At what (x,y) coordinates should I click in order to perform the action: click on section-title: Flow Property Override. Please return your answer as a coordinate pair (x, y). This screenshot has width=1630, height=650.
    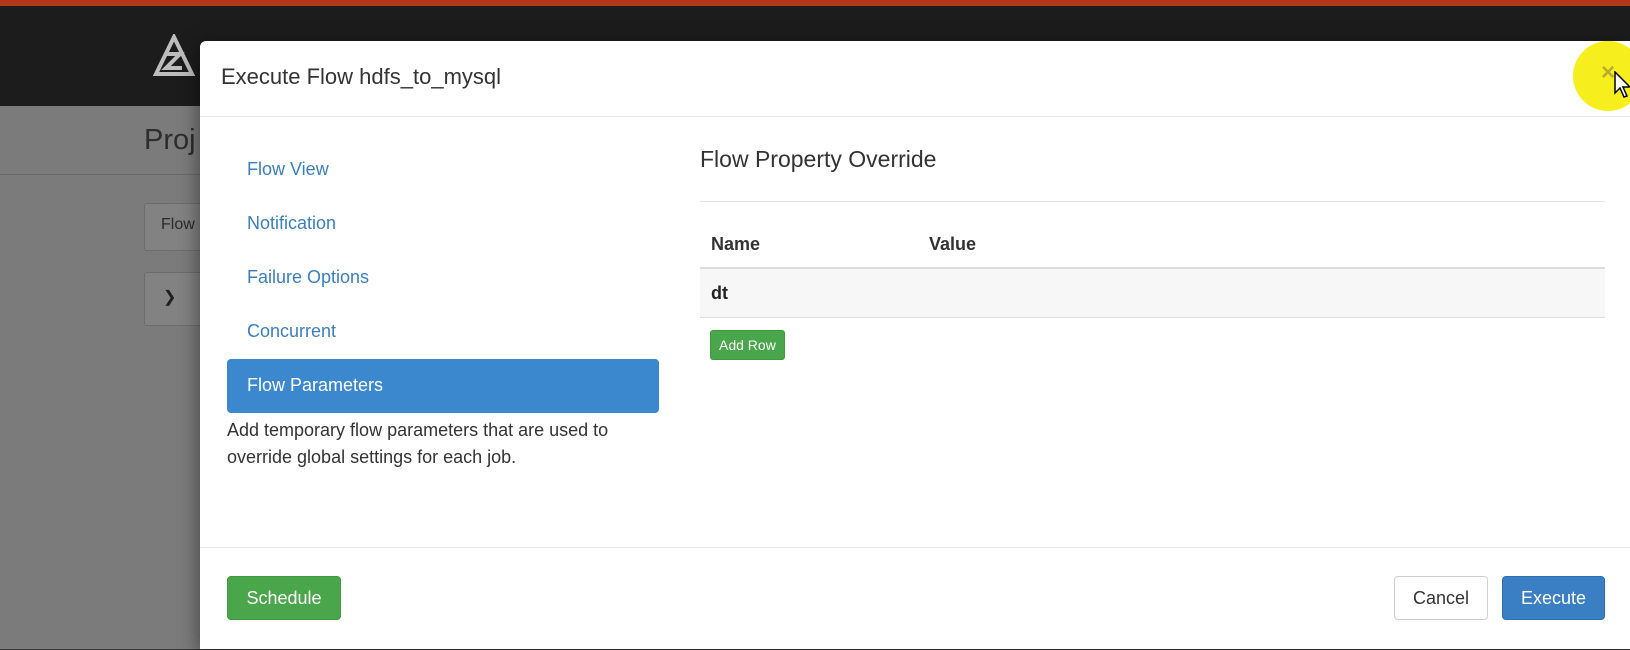
    Looking at the image, I should click on (1152, 174).